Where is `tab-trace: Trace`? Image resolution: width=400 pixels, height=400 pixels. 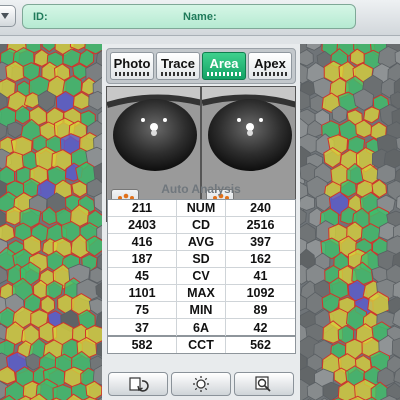
tab-trace: Trace is located at coordinates (178, 66).